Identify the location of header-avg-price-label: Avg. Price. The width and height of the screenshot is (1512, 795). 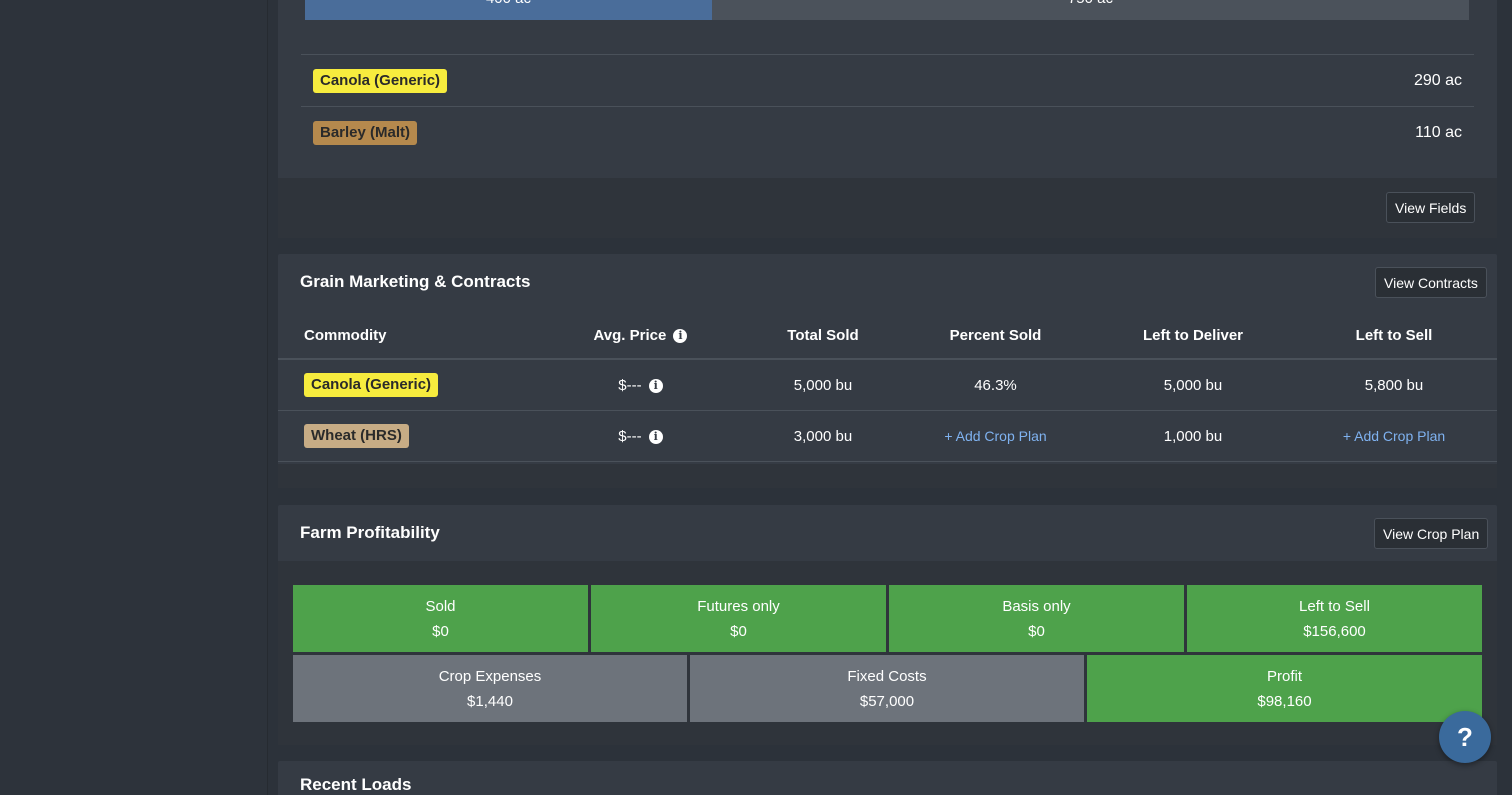
(630, 335).